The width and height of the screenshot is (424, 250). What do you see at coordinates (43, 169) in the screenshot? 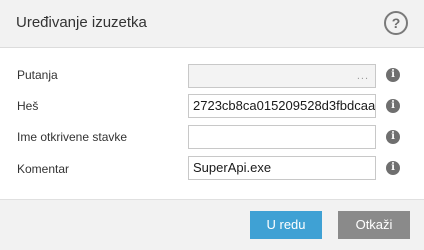
I see `comment-label: Komentar` at bounding box center [43, 169].